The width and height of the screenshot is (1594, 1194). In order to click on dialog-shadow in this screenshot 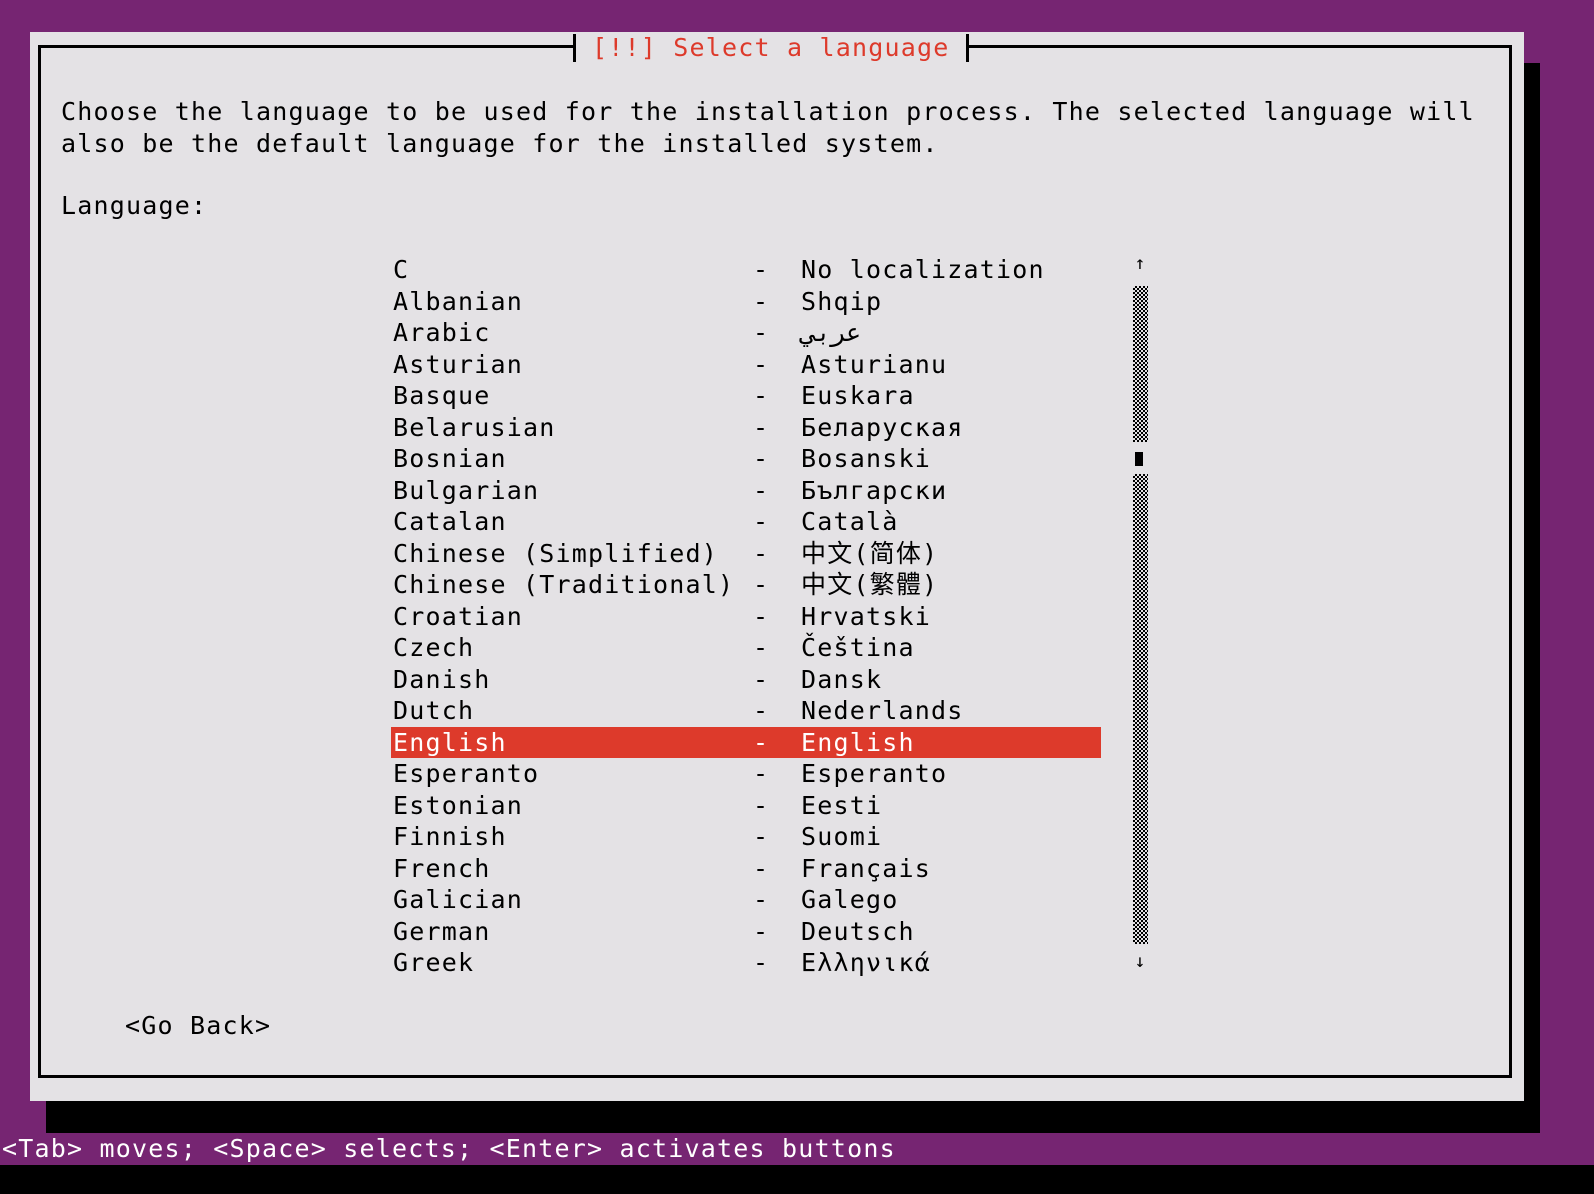, I will do `click(1532, 598)`.